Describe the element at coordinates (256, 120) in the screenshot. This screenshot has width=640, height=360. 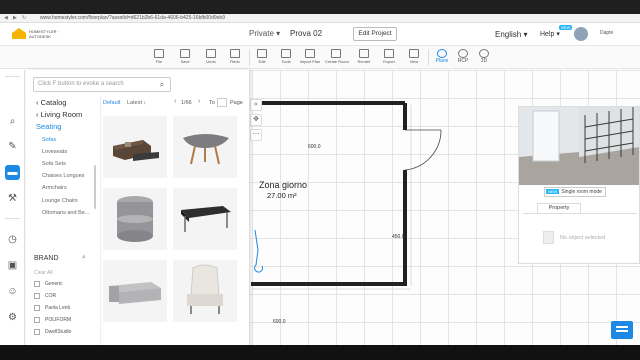
I see `pan-icon: ✥` at that location.